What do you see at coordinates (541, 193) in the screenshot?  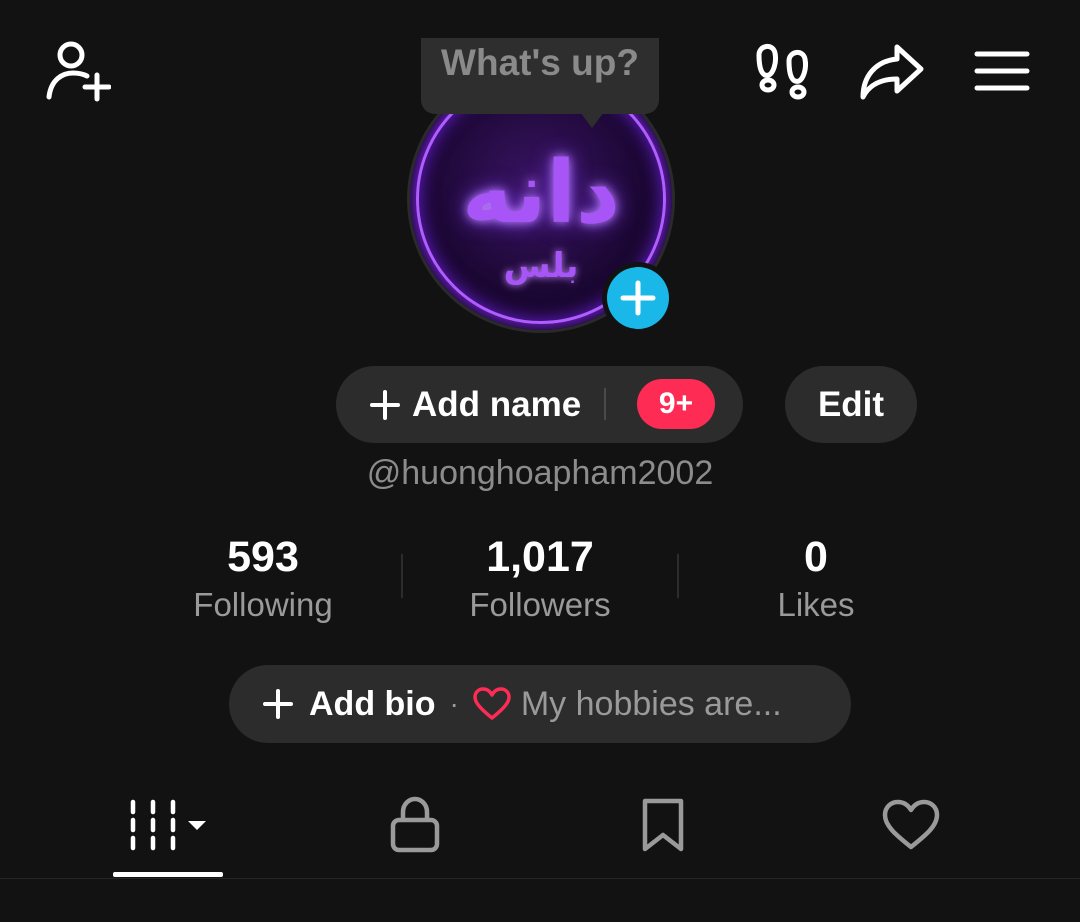 I see `avatar-logo-text: دانه` at bounding box center [541, 193].